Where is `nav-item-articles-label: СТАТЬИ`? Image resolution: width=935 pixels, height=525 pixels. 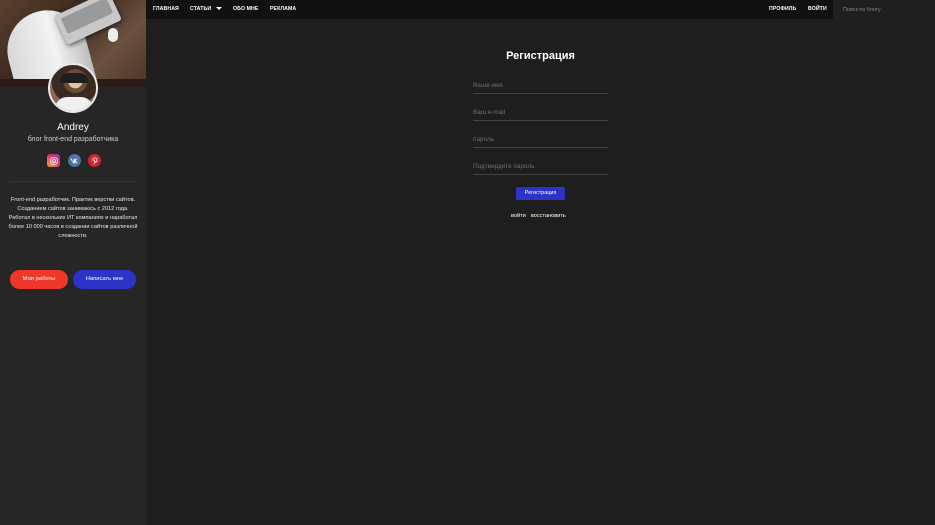
nav-item-articles-label: СТАТЬИ is located at coordinates (201, 9).